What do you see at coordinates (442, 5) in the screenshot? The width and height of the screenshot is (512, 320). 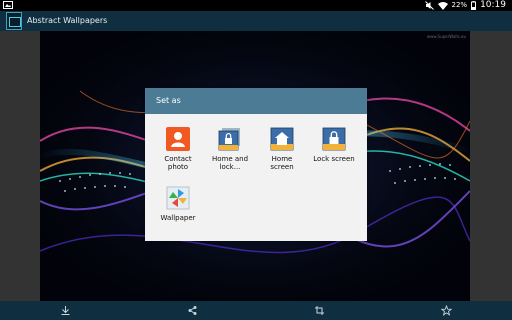 I see `wifi-icon` at bounding box center [442, 5].